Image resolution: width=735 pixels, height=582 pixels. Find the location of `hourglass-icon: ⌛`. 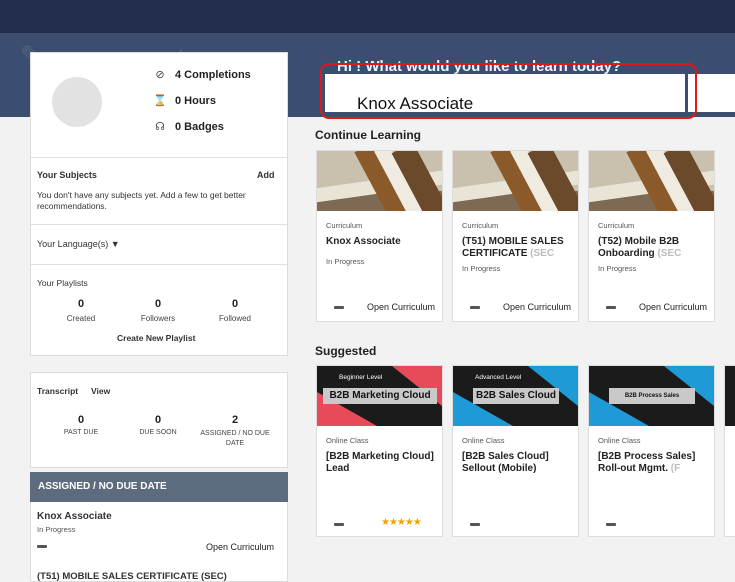

hourglass-icon: ⌛ is located at coordinates (160, 101).